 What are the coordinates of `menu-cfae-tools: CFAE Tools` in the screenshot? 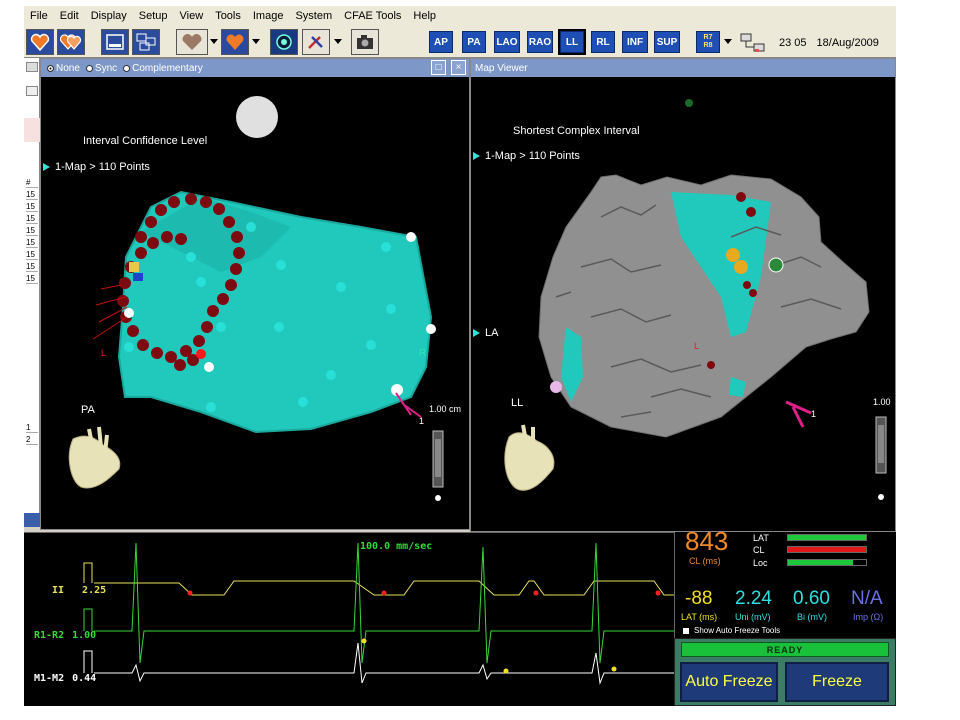 It's located at (372, 16).